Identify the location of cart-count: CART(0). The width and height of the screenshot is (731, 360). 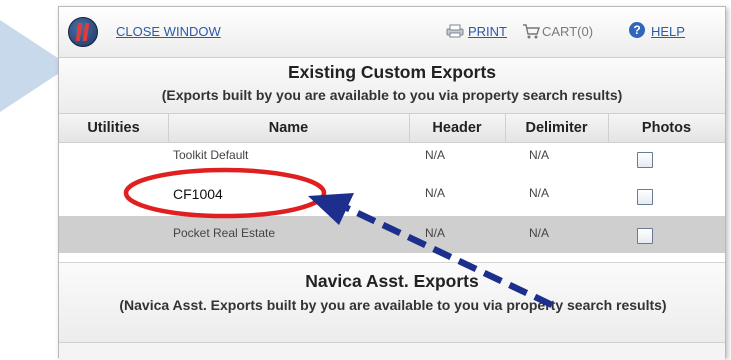
(567, 31).